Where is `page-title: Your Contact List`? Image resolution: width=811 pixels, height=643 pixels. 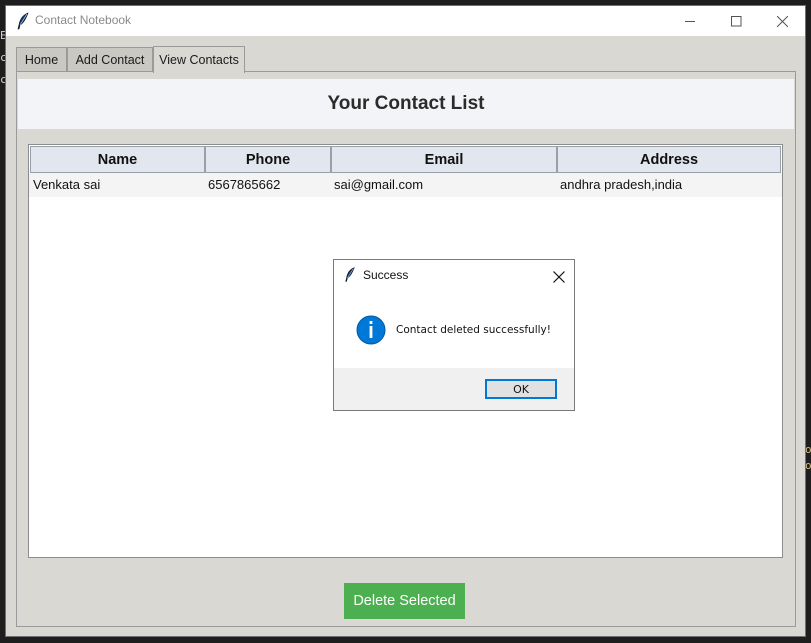 page-title: Your Contact List is located at coordinates (406, 103).